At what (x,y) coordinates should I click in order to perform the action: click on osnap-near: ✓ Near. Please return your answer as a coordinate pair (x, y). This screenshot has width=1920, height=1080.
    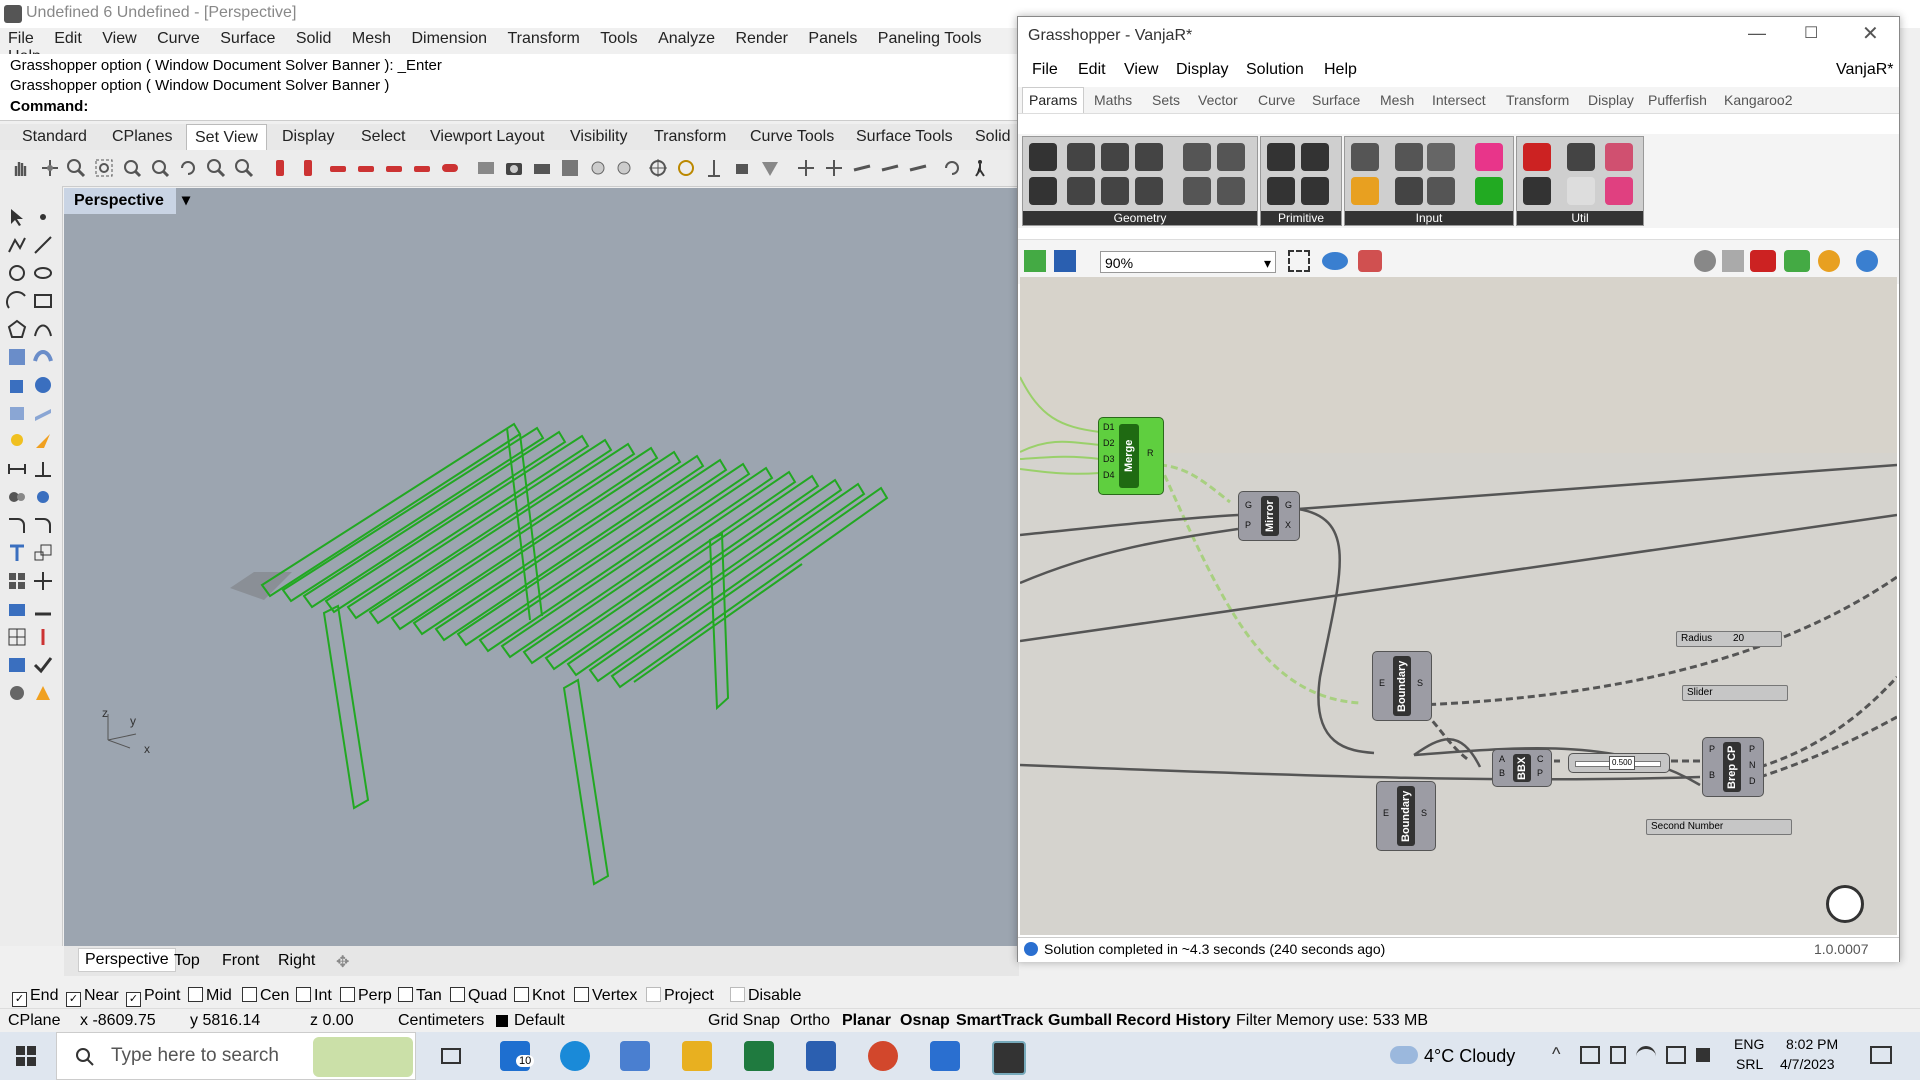
    Looking at the image, I should click on (92, 997).